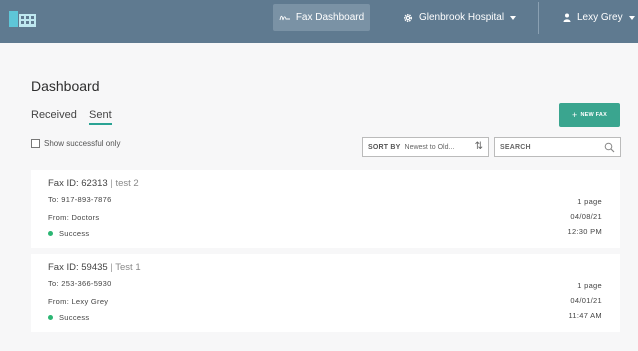  Describe the element at coordinates (284, 17) in the screenshot. I see `signature-icon` at that location.